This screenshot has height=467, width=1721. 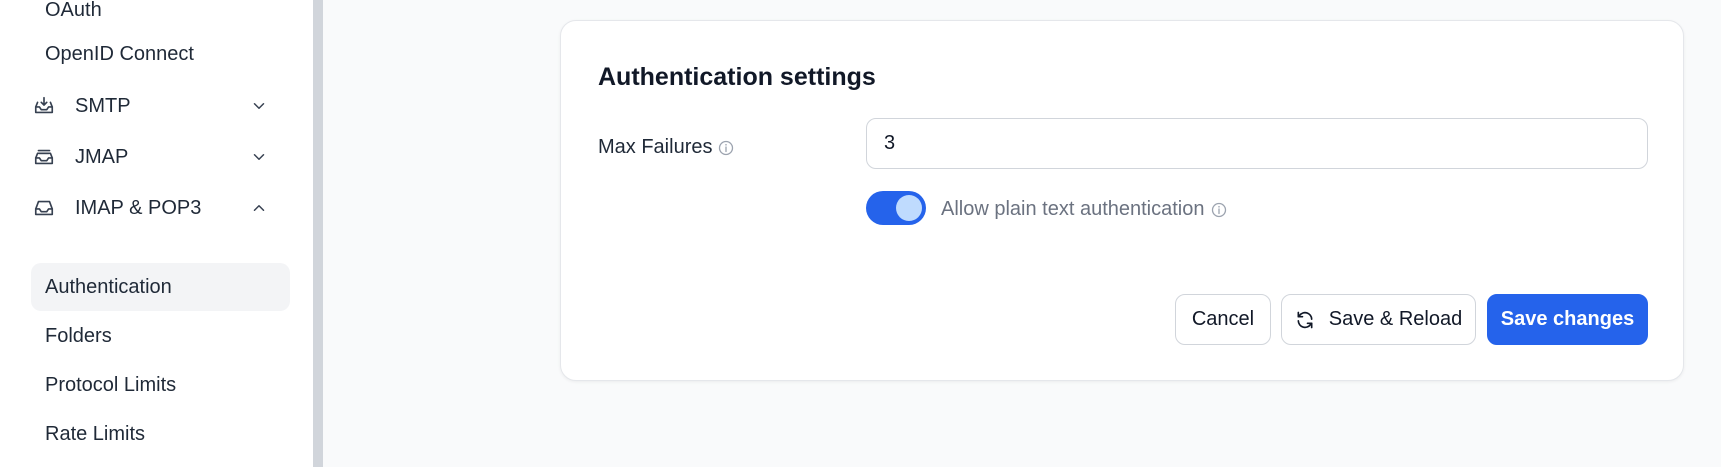 I want to click on sidebar-item-label: Rate Limits, so click(x=95, y=433).